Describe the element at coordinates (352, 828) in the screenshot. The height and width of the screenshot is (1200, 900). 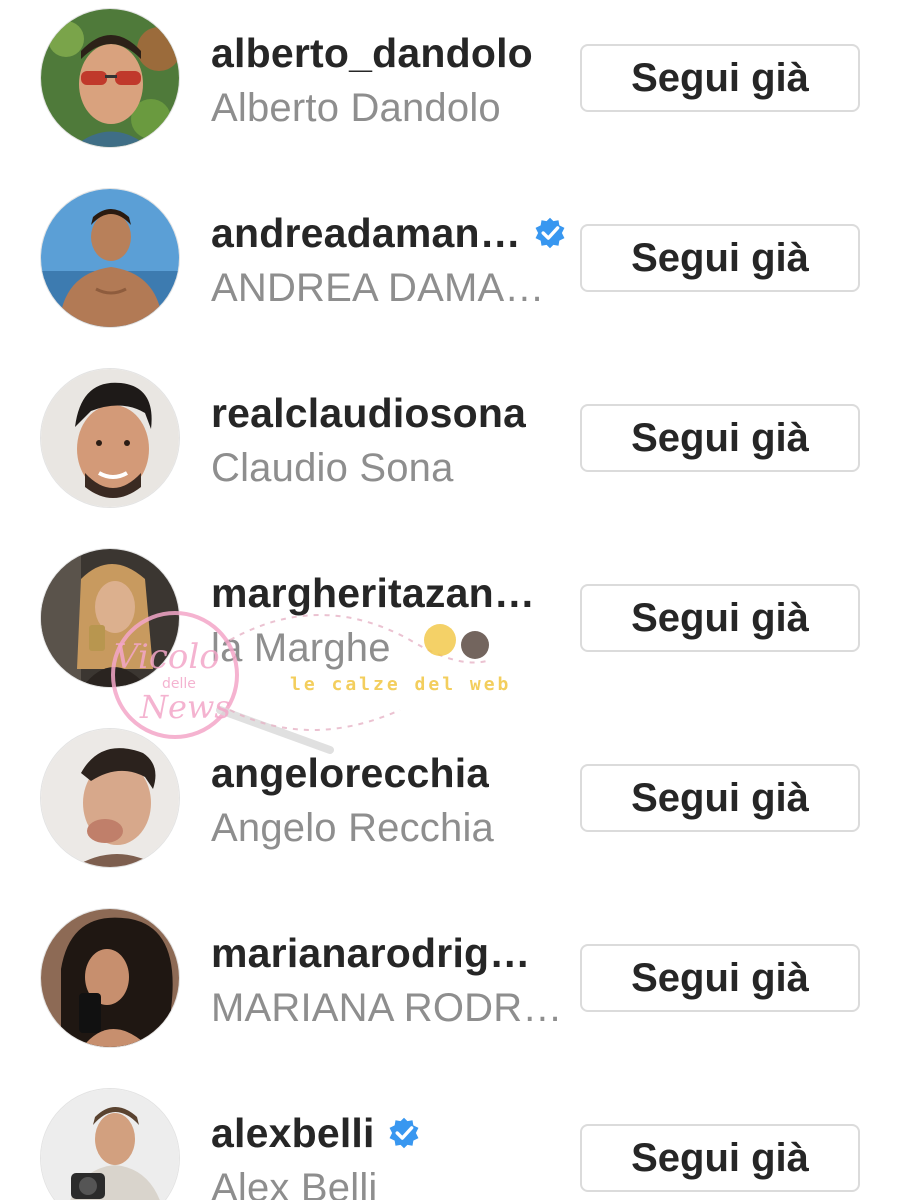
I see `full-name: Angelo Recchia` at that location.